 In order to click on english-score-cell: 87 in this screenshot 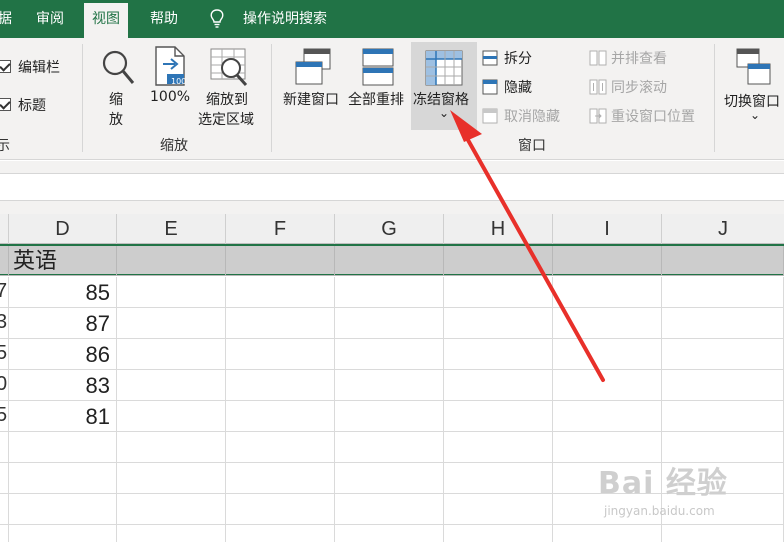, I will do `click(63, 323)`.